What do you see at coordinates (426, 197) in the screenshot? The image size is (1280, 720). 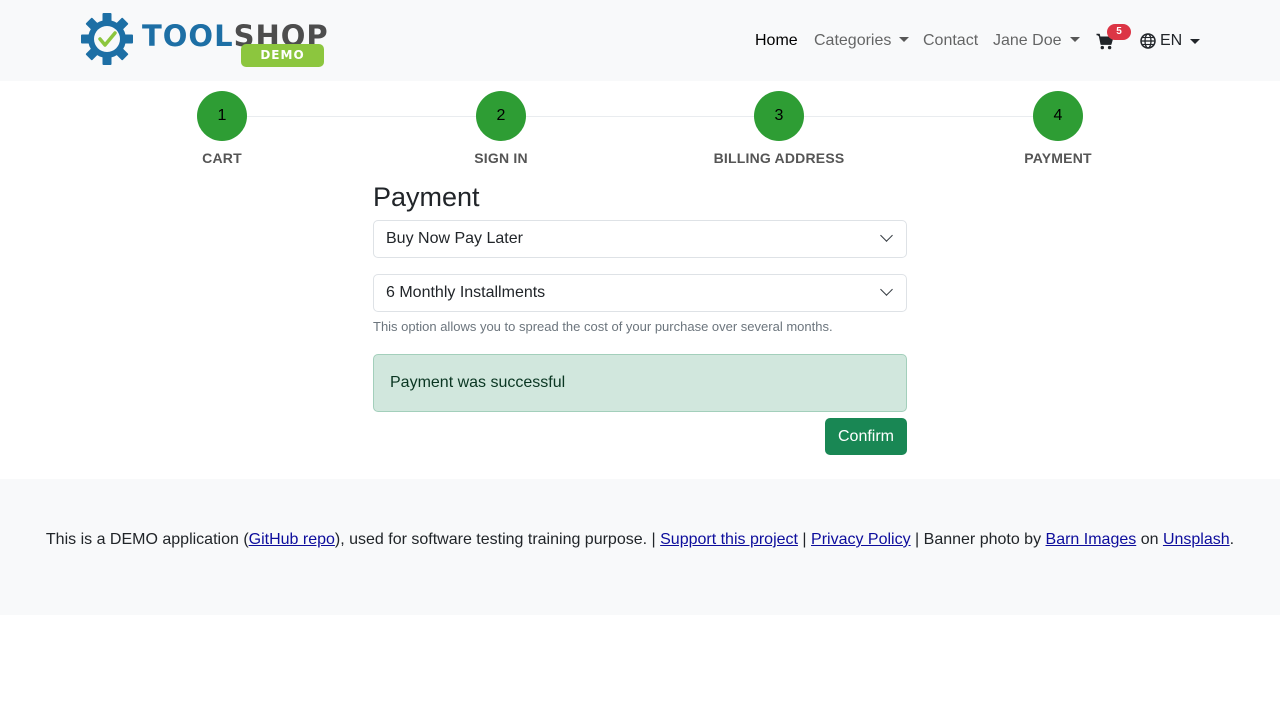 I see `payment-title: Payment` at bounding box center [426, 197].